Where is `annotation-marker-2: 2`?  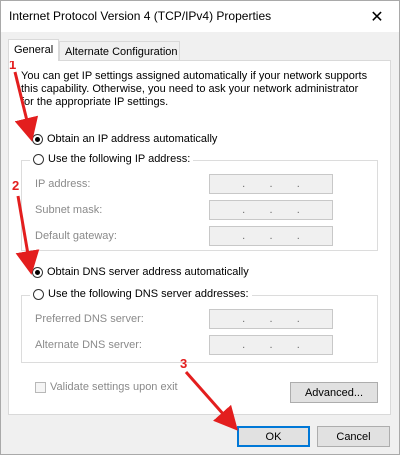
annotation-marker-2: 2 is located at coordinates (16, 185).